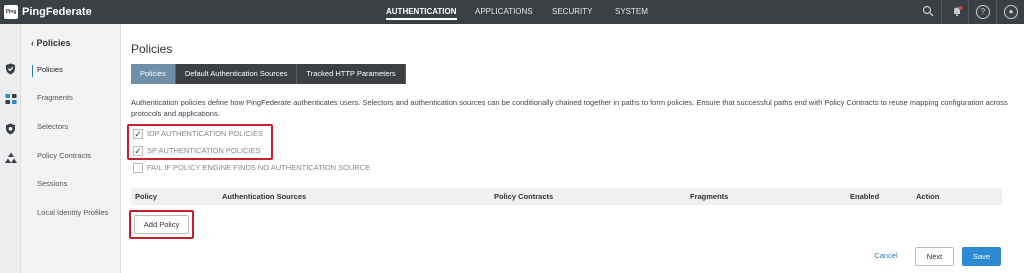  I want to click on active-indicator, so click(32, 71).